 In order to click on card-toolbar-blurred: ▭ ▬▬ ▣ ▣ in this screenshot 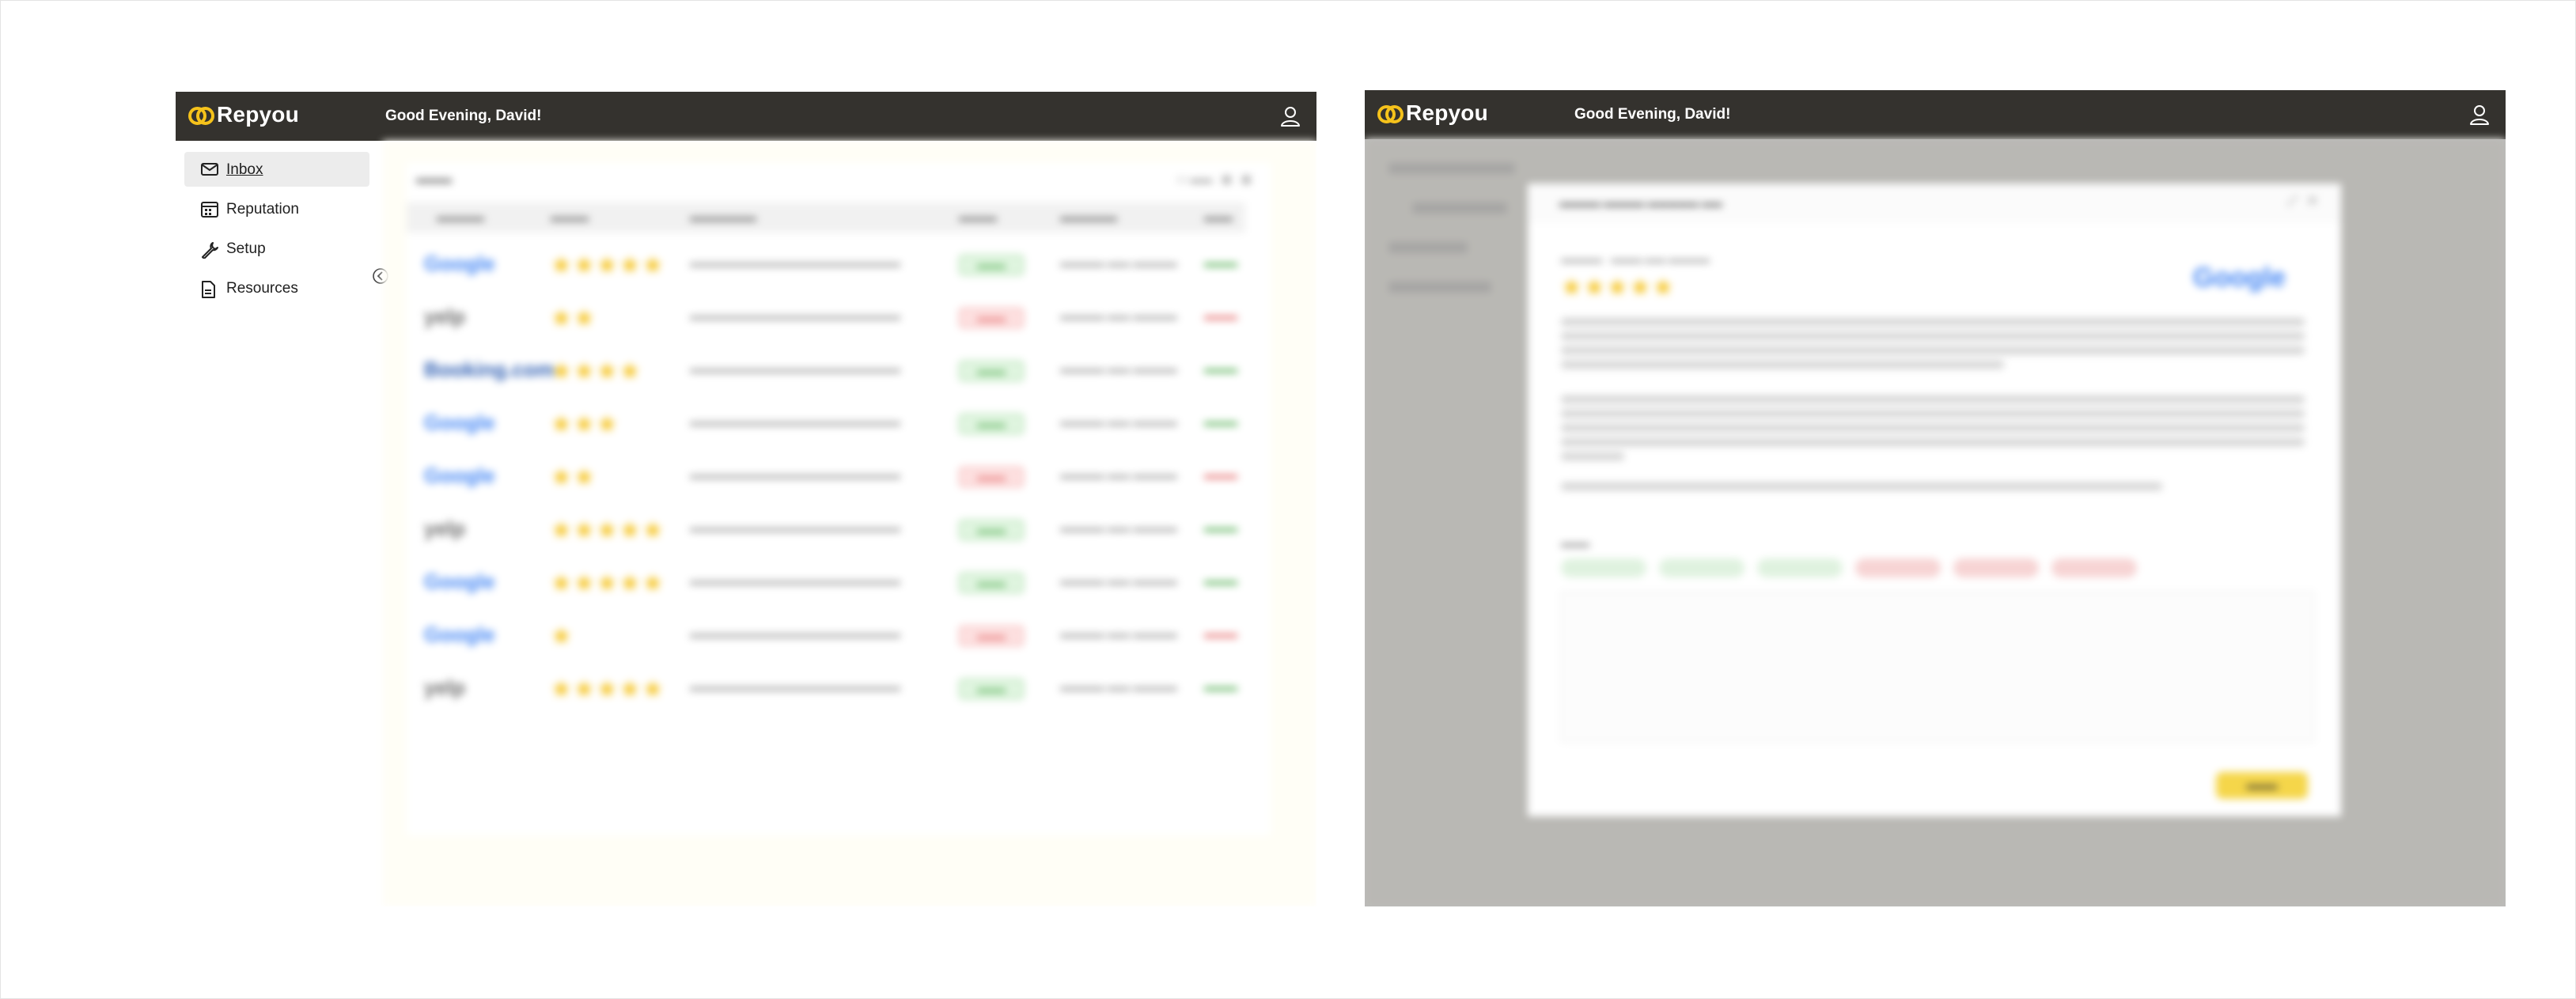, I will do `click(1214, 178)`.